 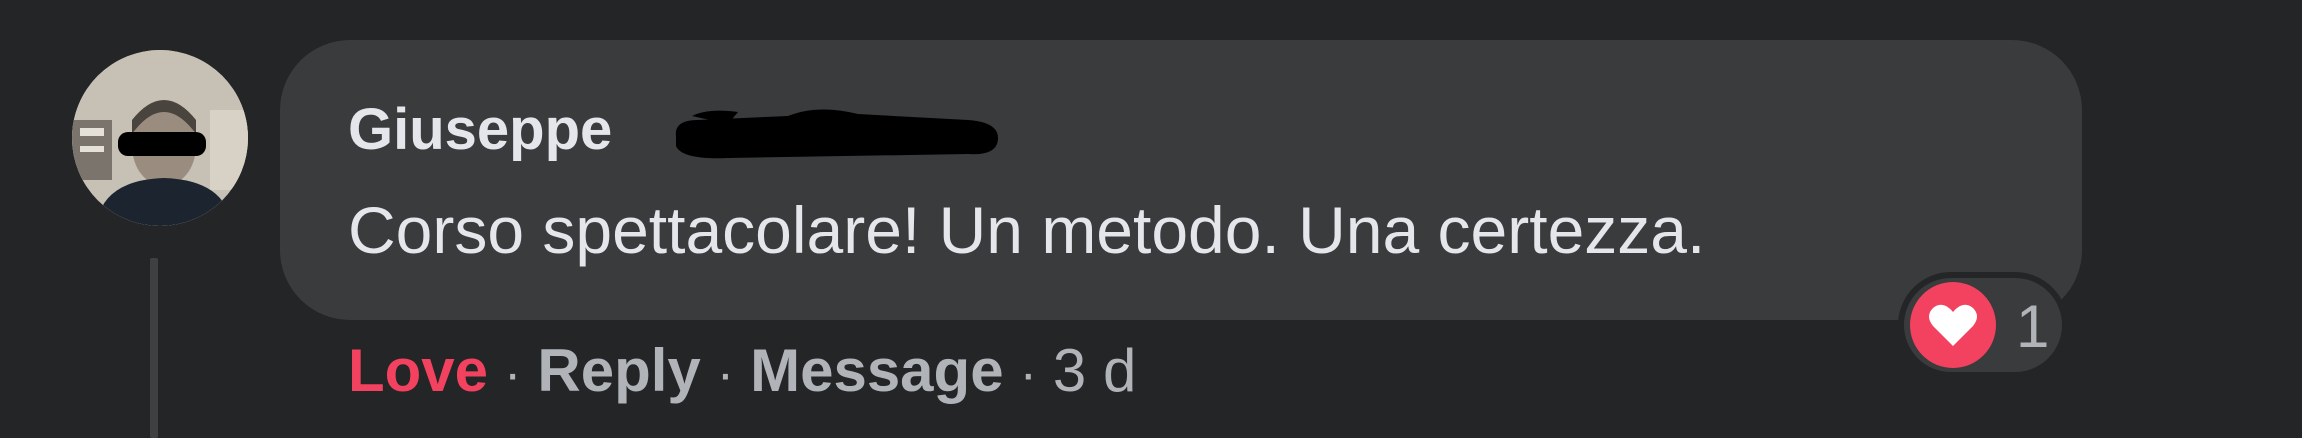 What do you see at coordinates (836, 134) in the screenshot?
I see `redaction-mark` at bounding box center [836, 134].